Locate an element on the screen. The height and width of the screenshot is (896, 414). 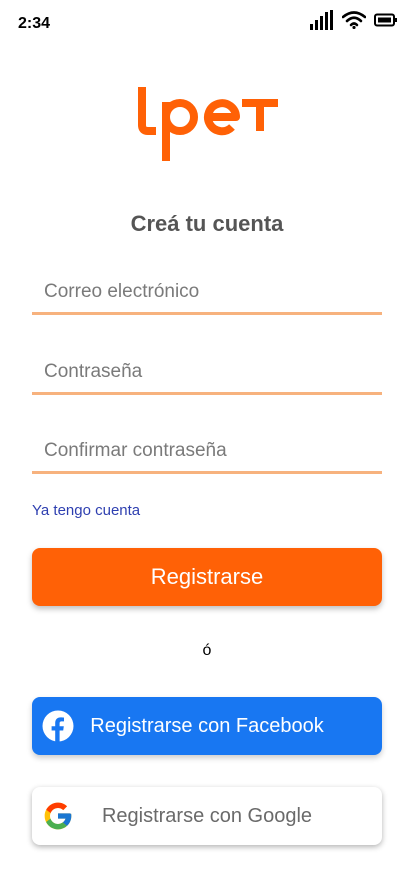
google-icon is located at coordinates (58, 816).